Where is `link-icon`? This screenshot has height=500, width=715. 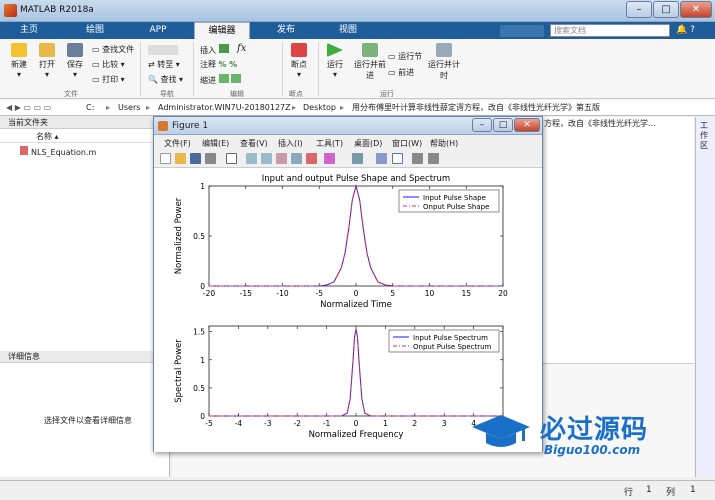 link-icon is located at coordinates (357, 158).